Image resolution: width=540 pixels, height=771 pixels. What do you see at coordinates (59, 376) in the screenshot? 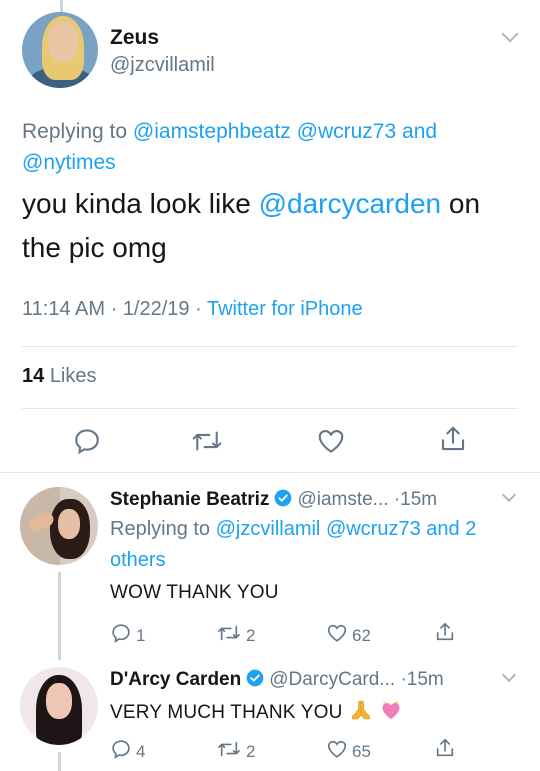
I see `likes-count: 14 Likes` at bounding box center [59, 376].